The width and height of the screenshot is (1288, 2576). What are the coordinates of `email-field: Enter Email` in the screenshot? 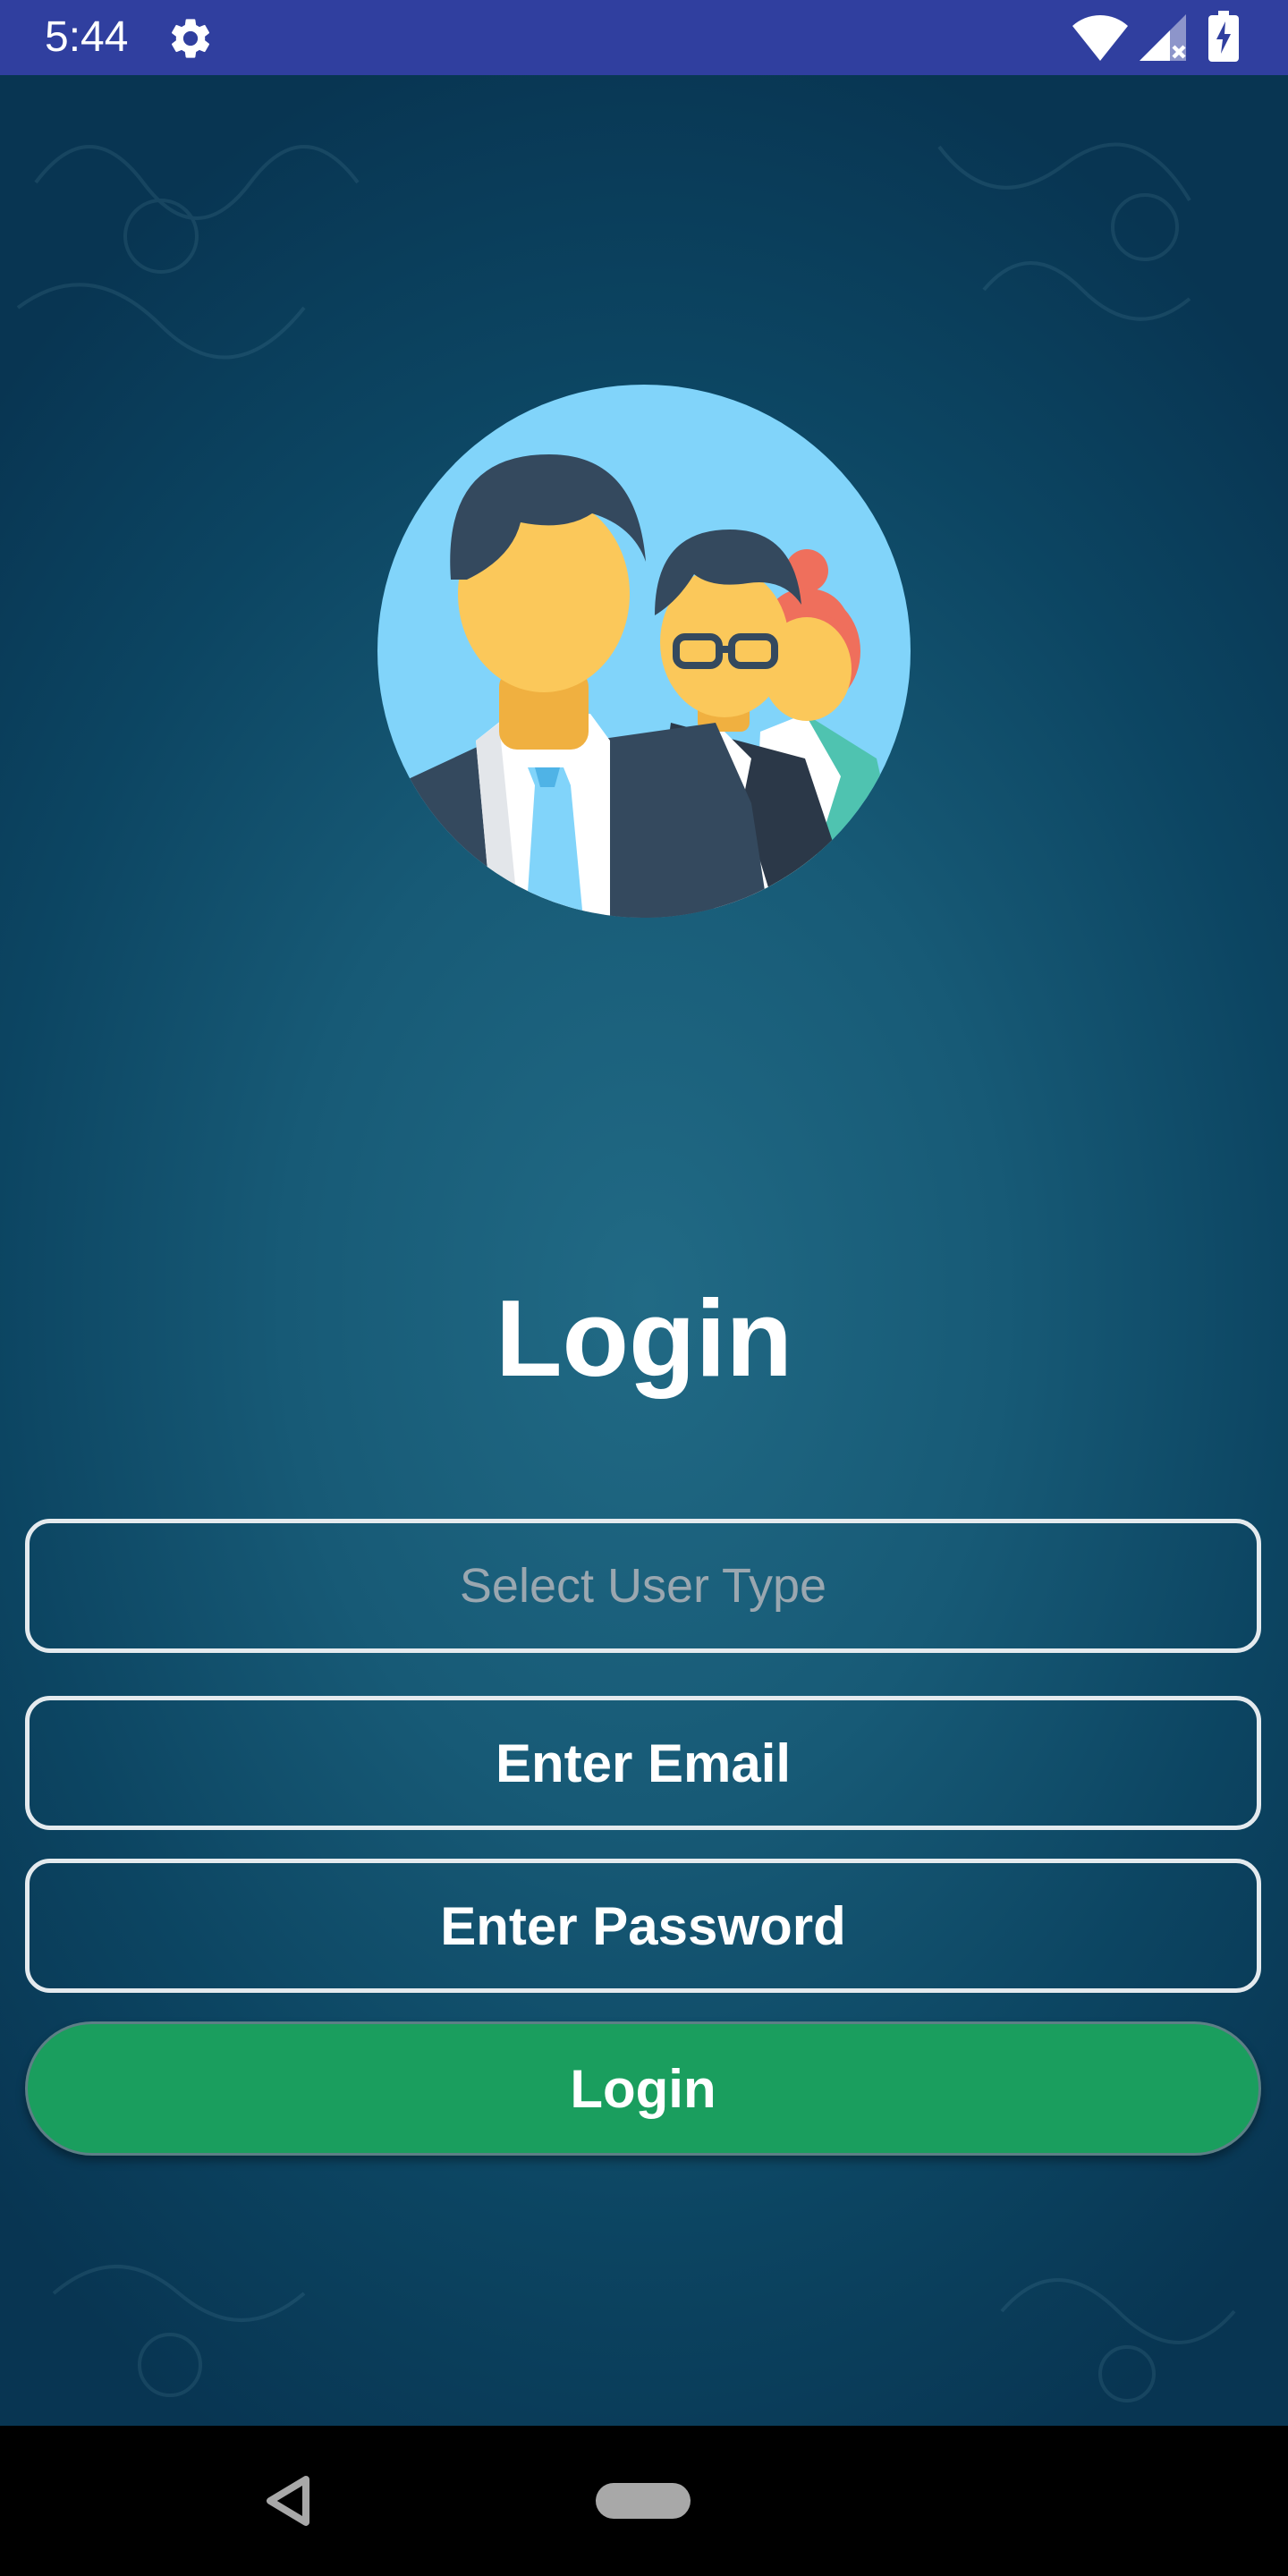 It's located at (643, 1763).